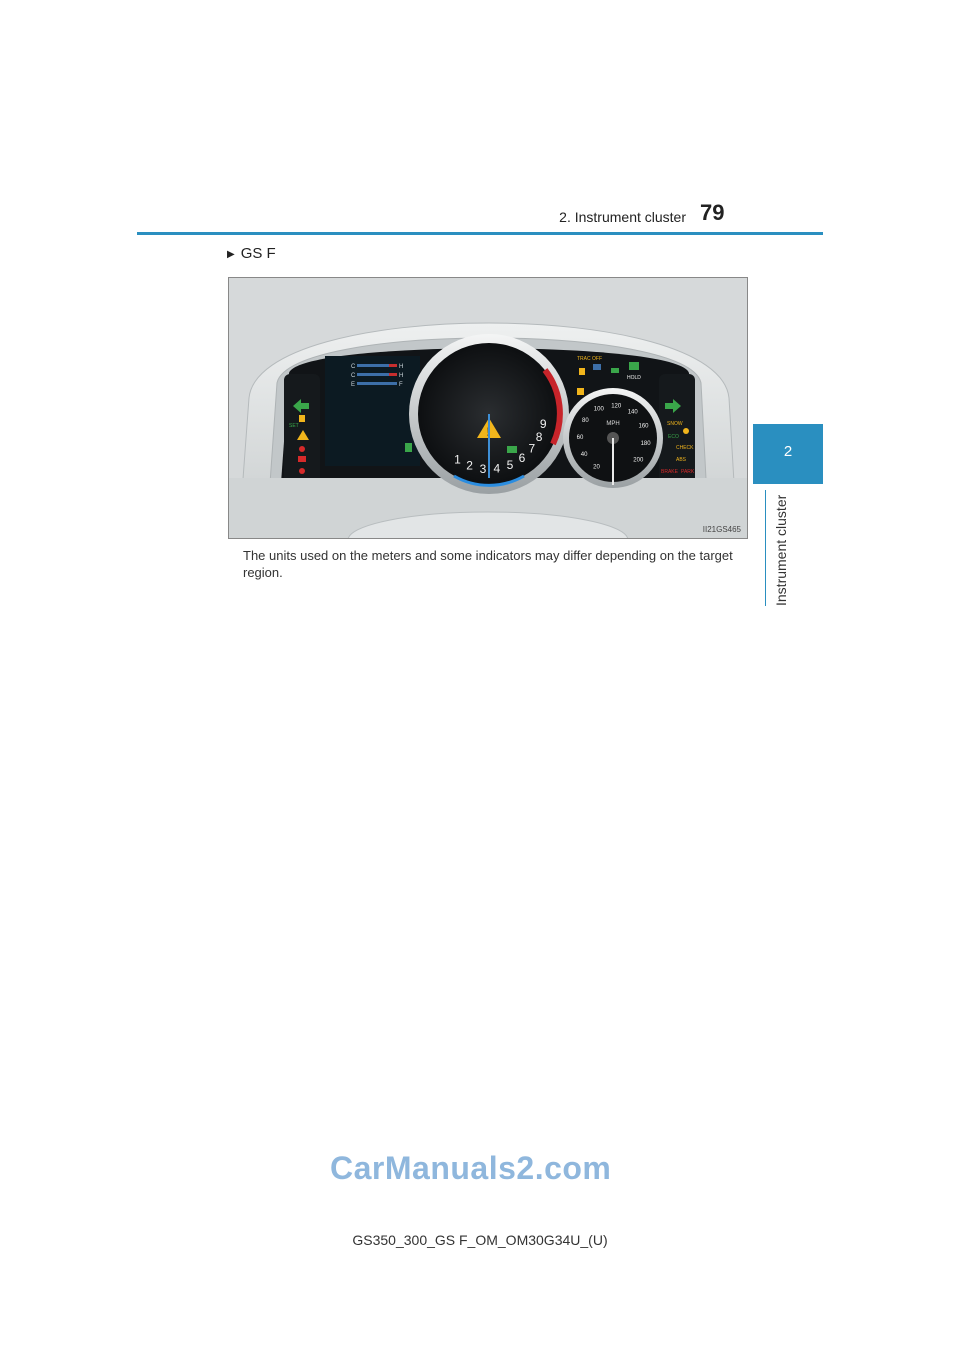 Image resolution: width=960 pixels, height=1358 pixels. Describe the element at coordinates (302, 429) in the screenshot. I see `left-indicator-panel` at that location.